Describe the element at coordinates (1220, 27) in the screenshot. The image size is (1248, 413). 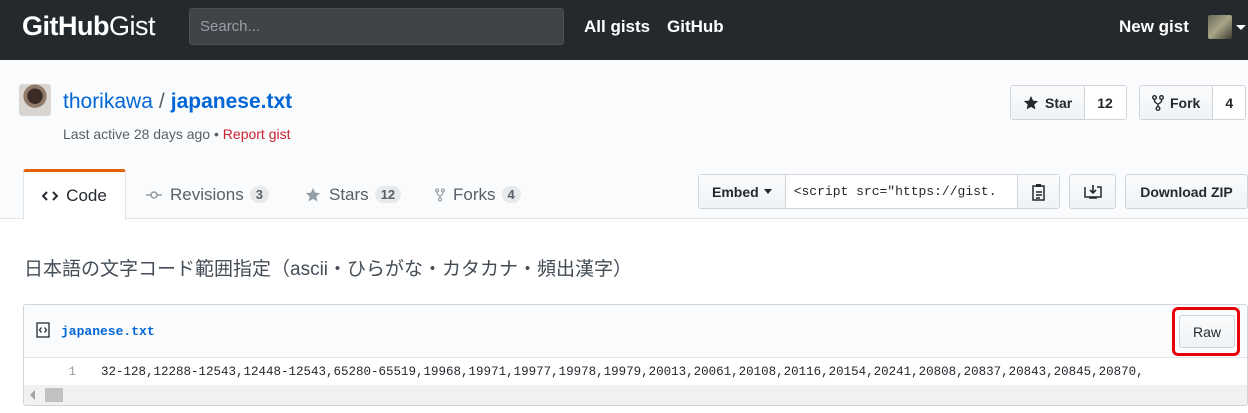
I see `user-avatar` at that location.